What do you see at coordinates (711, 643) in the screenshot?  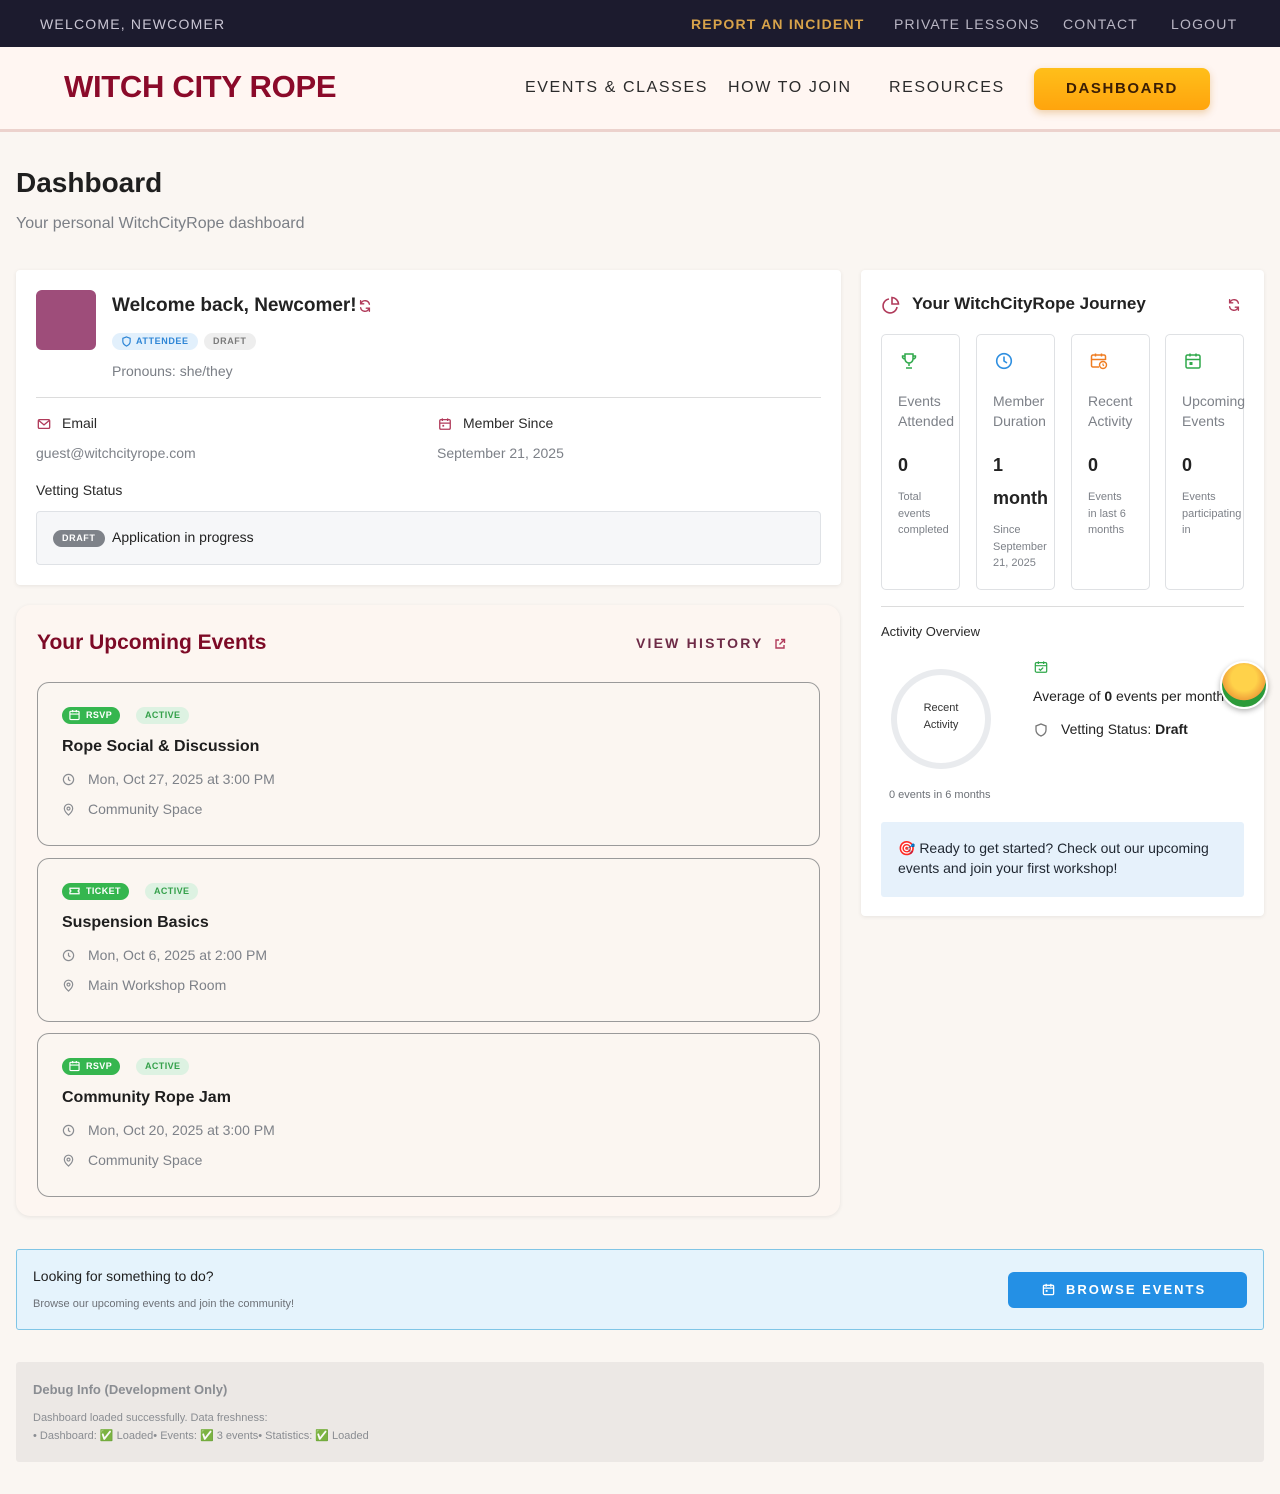 I see `view-history-link: VIEW HISTORY` at bounding box center [711, 643].